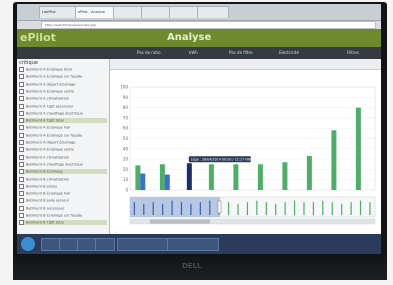  Describe the element at coordinates (63, 106) in the screenshot. I see `sidebar-item: Batiment A Tgbt ascenseur` at that location.